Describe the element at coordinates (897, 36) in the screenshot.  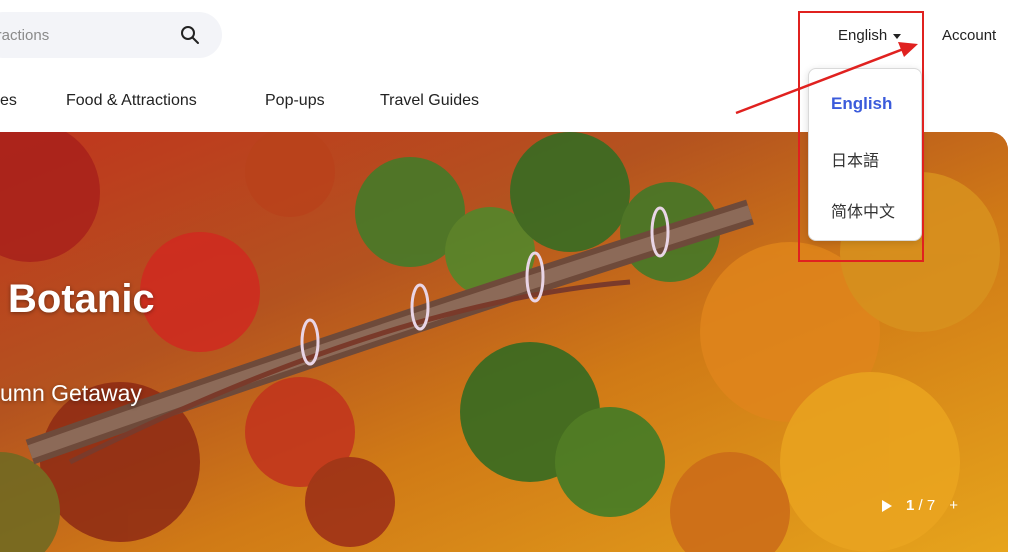
I see `caret-down-icon` at that location.